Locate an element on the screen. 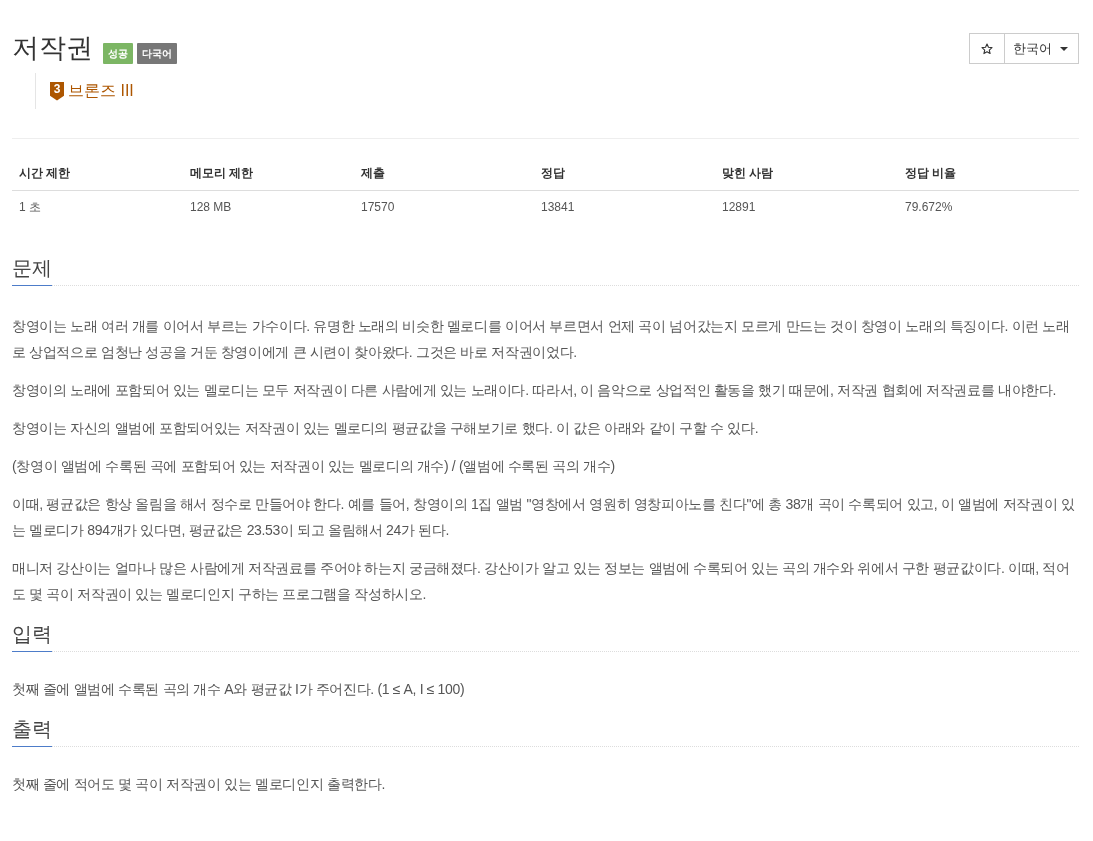 The height and width of the screenshot is (841, 1093). column-header: 시간 제한 is located at coordinates (97, 173).